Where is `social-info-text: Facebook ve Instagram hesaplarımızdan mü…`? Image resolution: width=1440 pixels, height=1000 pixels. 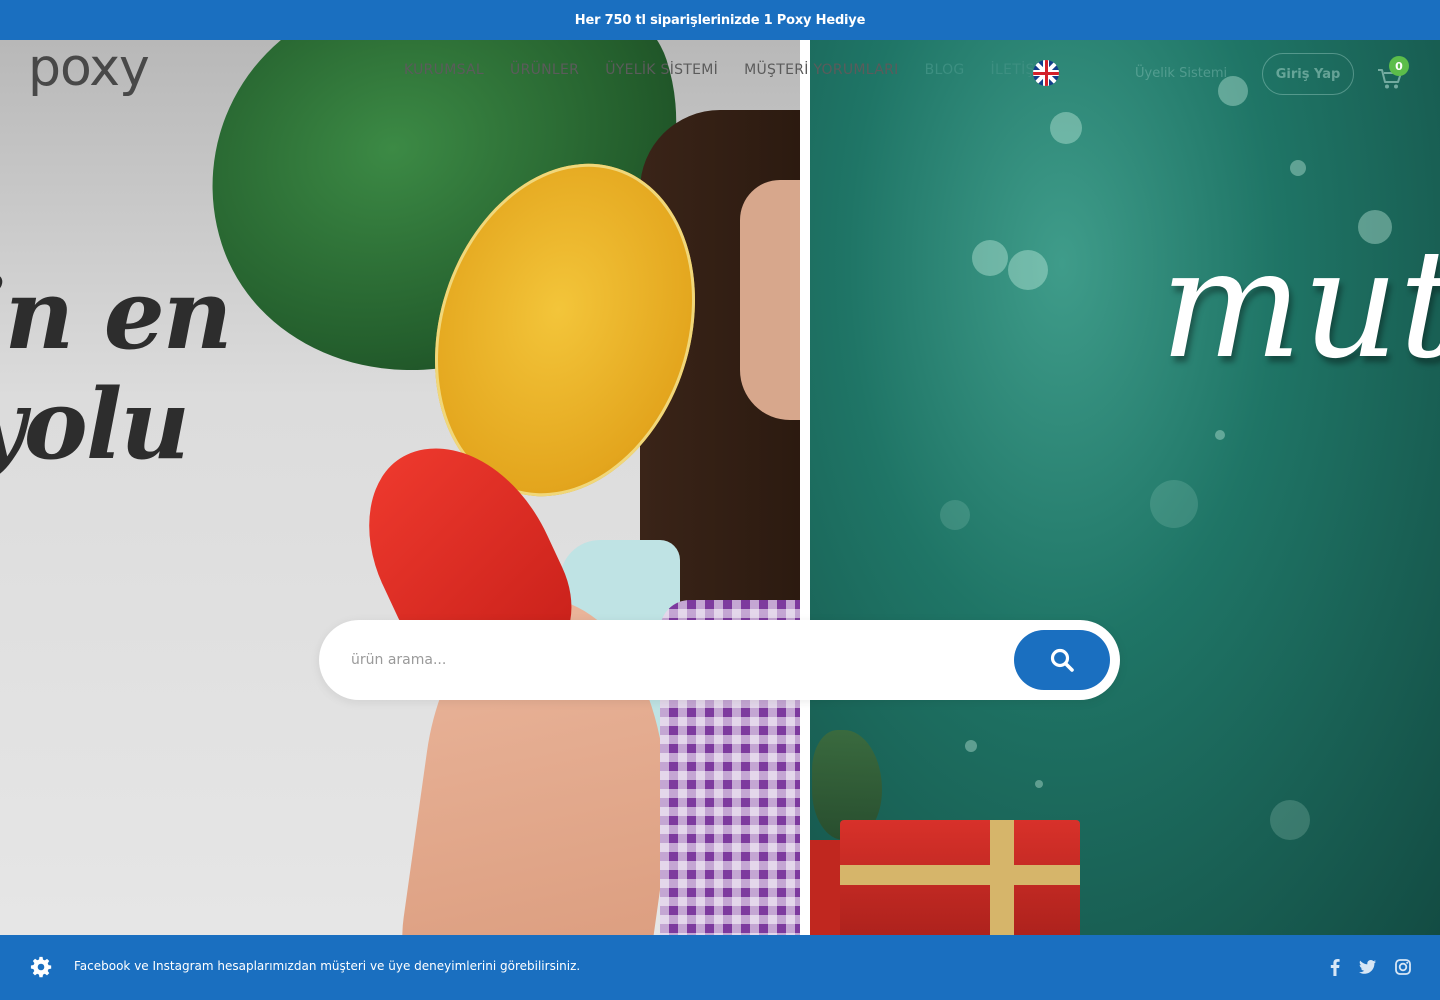
social-info-text: Facebook ve Instagram hesaplarımızdan mü… is located at coordinates (327, 966).